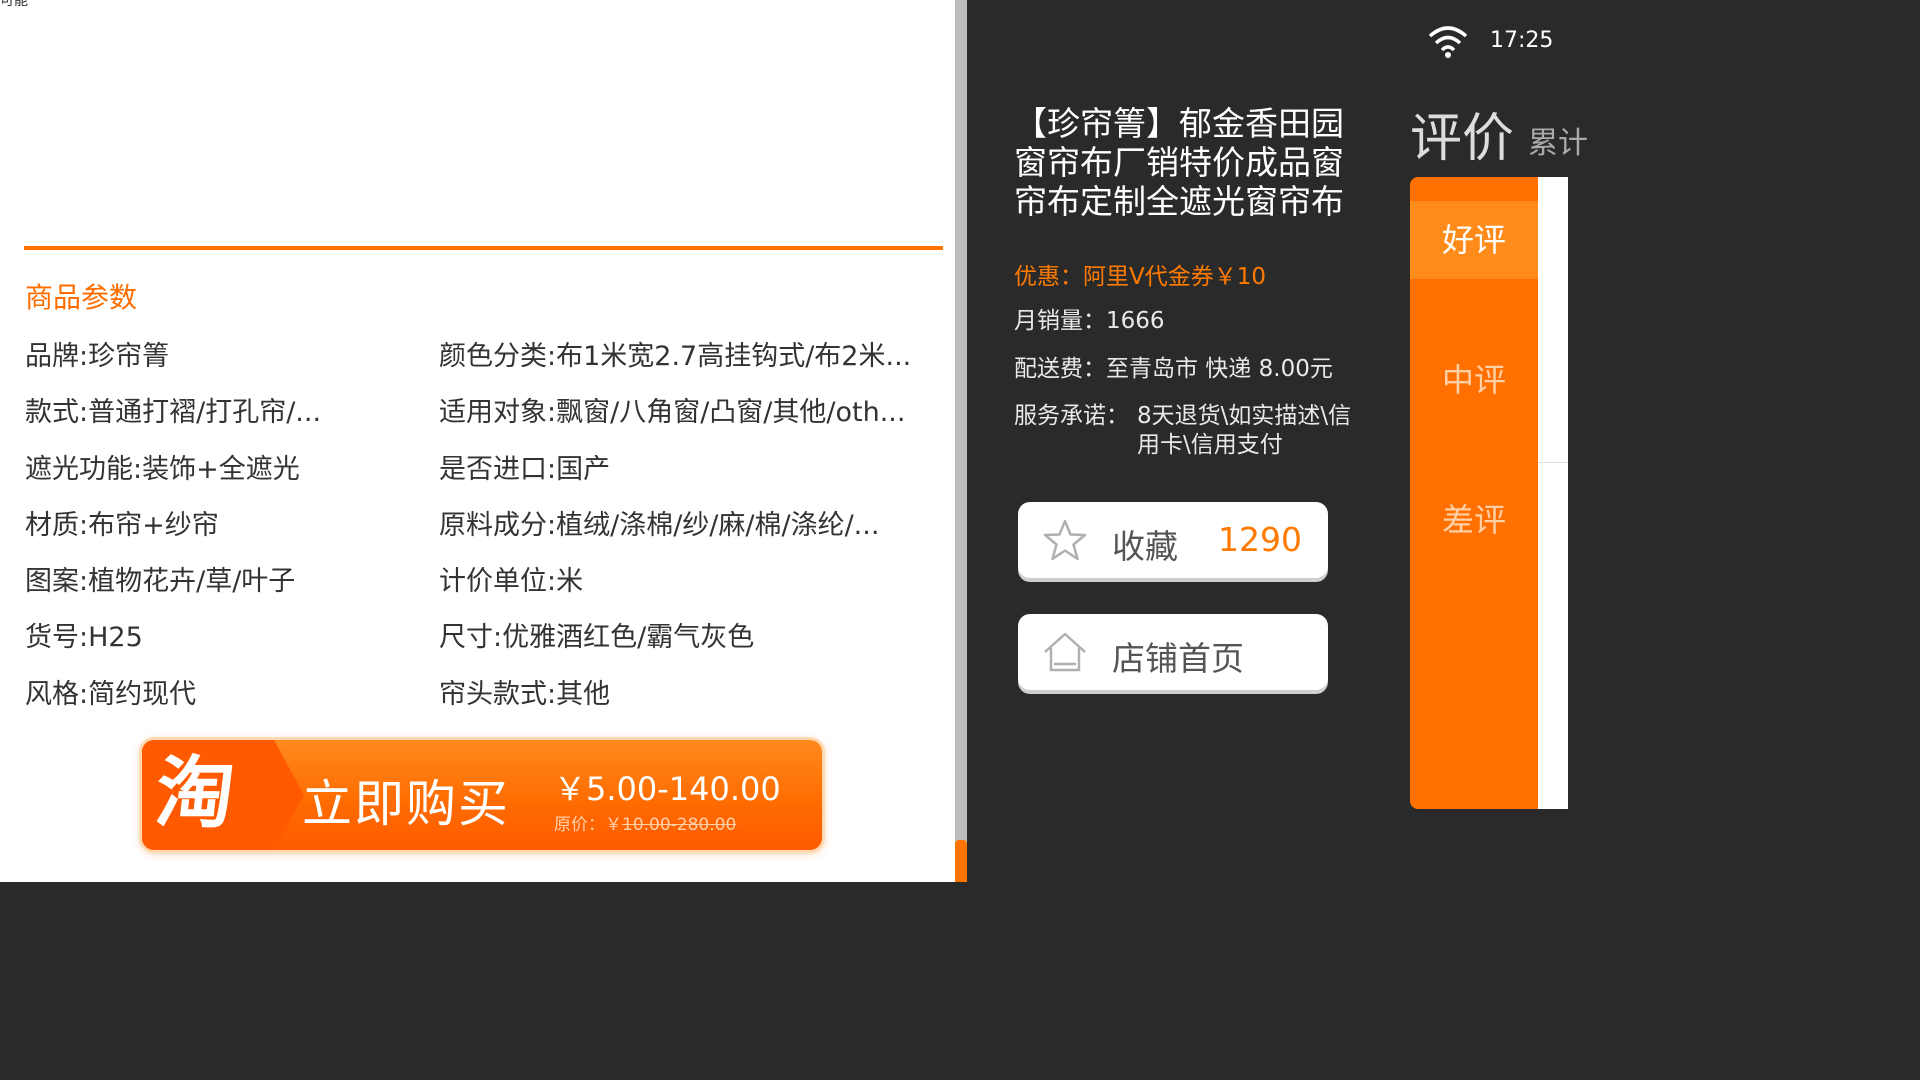 Image resolution: width=1920 pixels, height=1080 pixels. What do you see at coordinates (1140, 277) in the screenshot?
I see `promo-text: 优惠：阿里V代金券￥10` at bounding box center [1140, 277].